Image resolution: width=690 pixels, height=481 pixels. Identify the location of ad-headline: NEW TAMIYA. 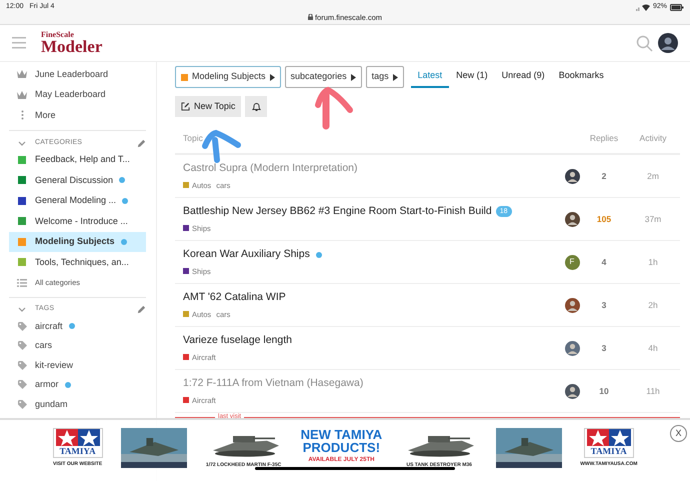
(341, 434).